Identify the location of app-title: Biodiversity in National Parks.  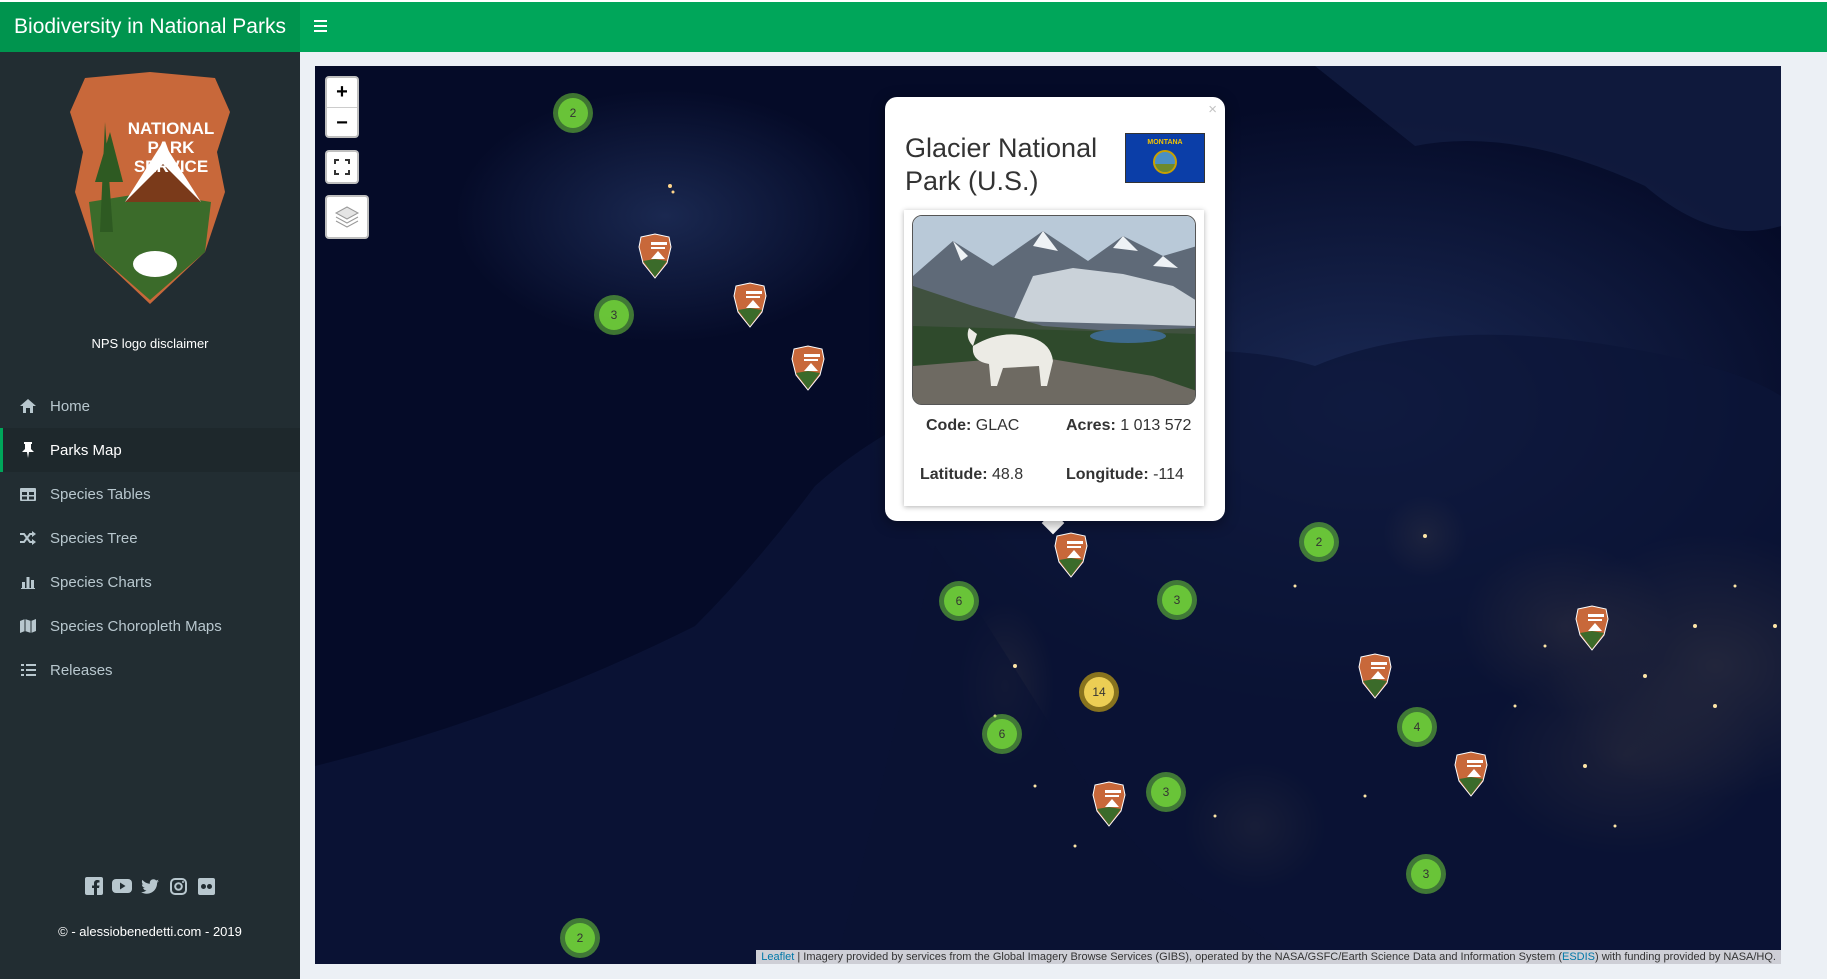
(150, 27).